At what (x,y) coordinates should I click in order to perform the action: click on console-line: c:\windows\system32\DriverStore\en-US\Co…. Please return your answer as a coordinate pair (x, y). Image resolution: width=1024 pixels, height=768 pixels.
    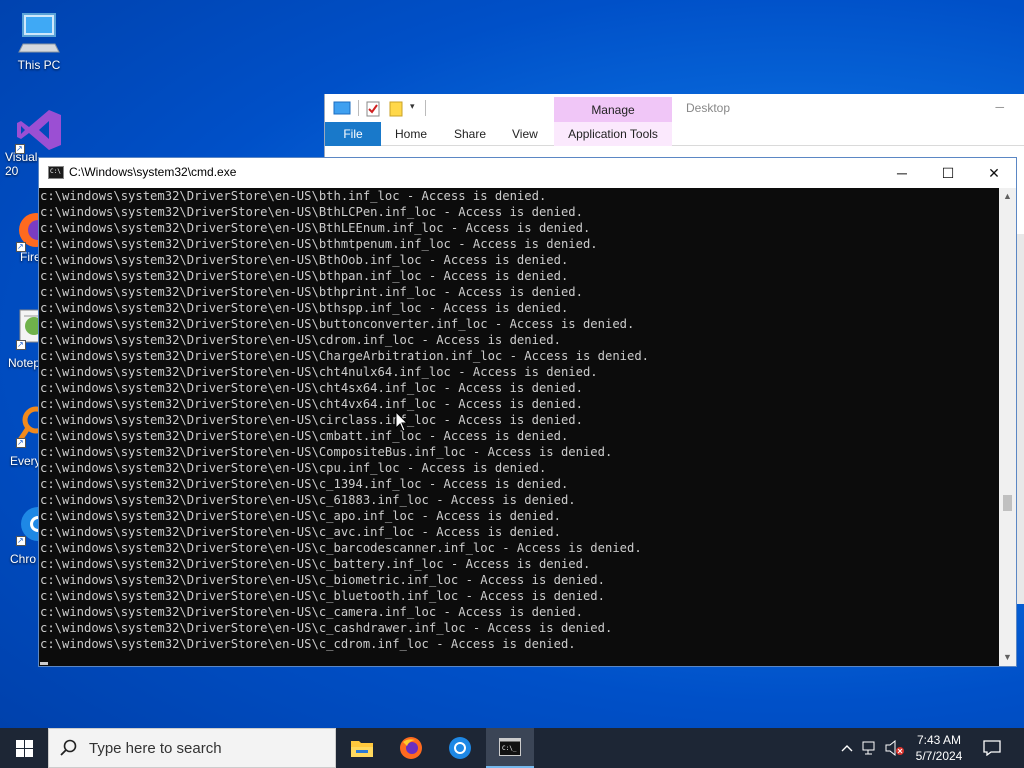
    Looking at the image, I should click on (326, 452).